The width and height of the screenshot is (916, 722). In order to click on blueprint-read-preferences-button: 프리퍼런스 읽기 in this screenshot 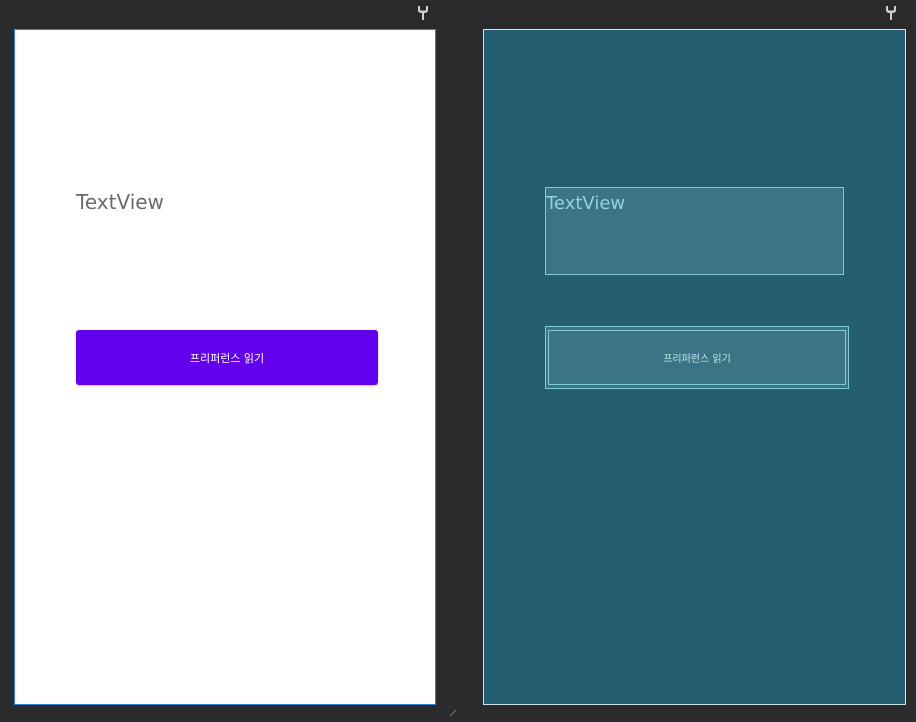, I will do `click(697, 357)`.